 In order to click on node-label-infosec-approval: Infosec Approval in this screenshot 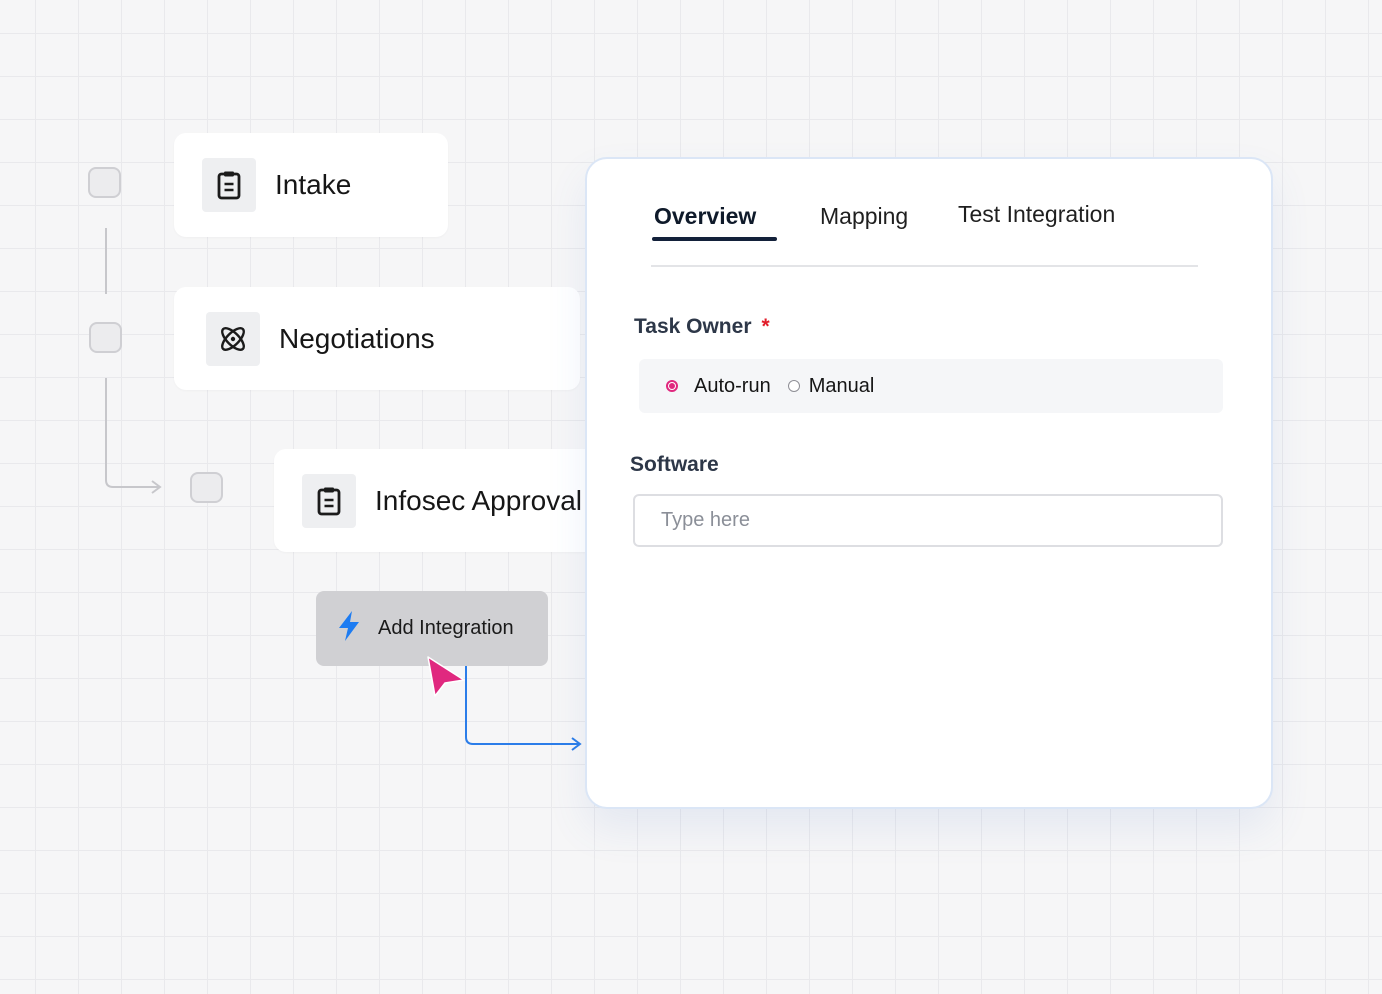, I will do `click(479, 500)`.